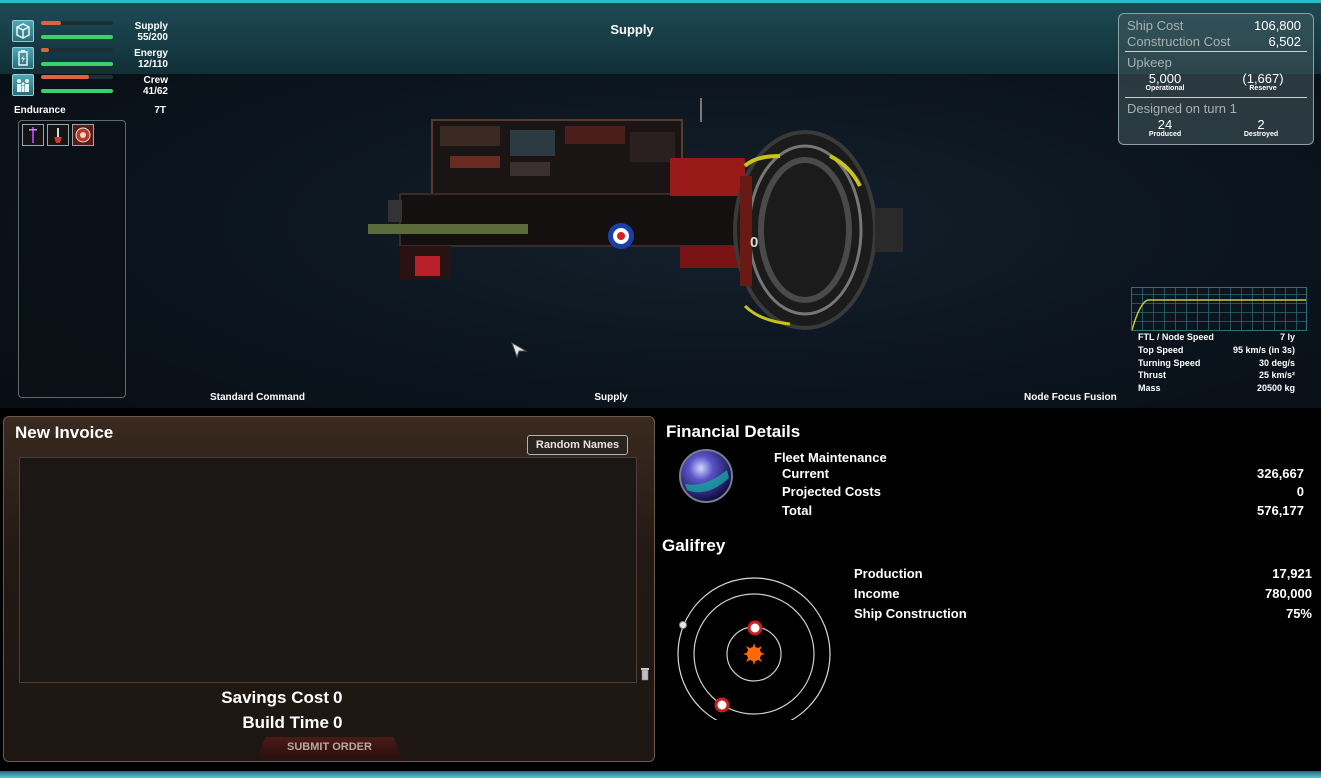 The width and height of the screenshot is (1321, 778). Describe the element at coordinates (328, 570) in the screenshot. I see `invoice-list` at that location.